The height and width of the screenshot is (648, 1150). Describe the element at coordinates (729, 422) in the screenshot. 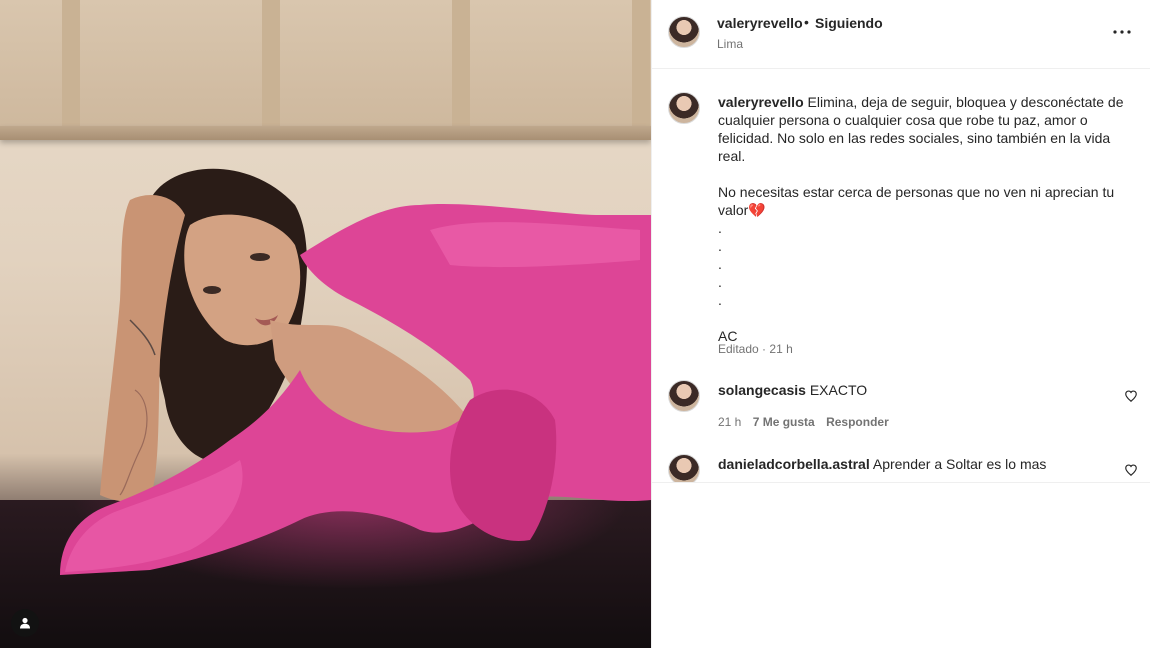

I see `comment-time: 21 h` at that location.